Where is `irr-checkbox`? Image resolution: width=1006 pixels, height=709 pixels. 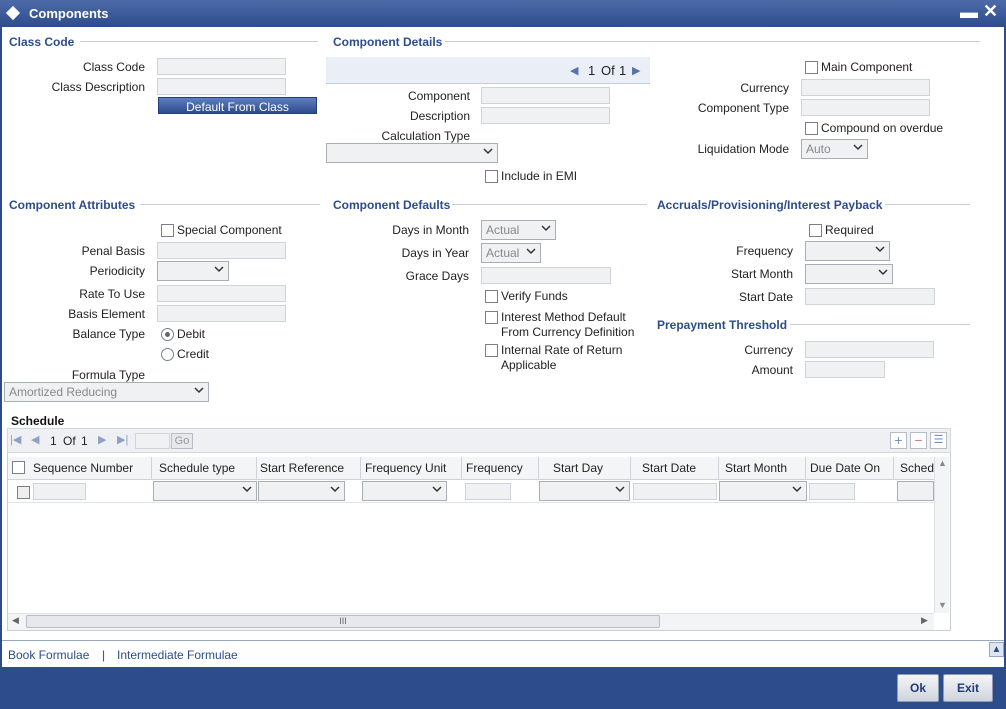 irr-checkbox is located at coordinates (491, 350).